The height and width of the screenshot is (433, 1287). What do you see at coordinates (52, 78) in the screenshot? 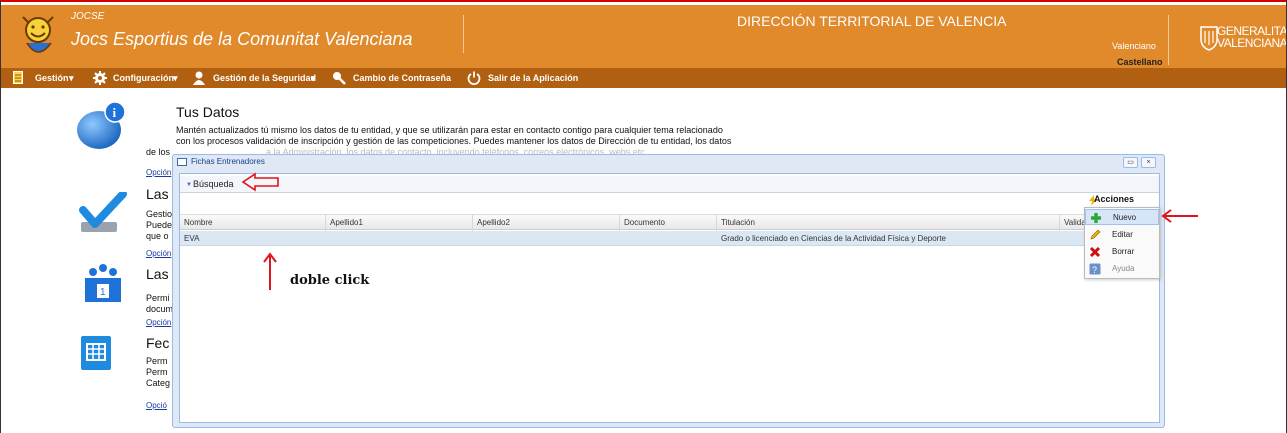
I see `menu-gestion: Gestión ▾` at bounding box center [52, 78].